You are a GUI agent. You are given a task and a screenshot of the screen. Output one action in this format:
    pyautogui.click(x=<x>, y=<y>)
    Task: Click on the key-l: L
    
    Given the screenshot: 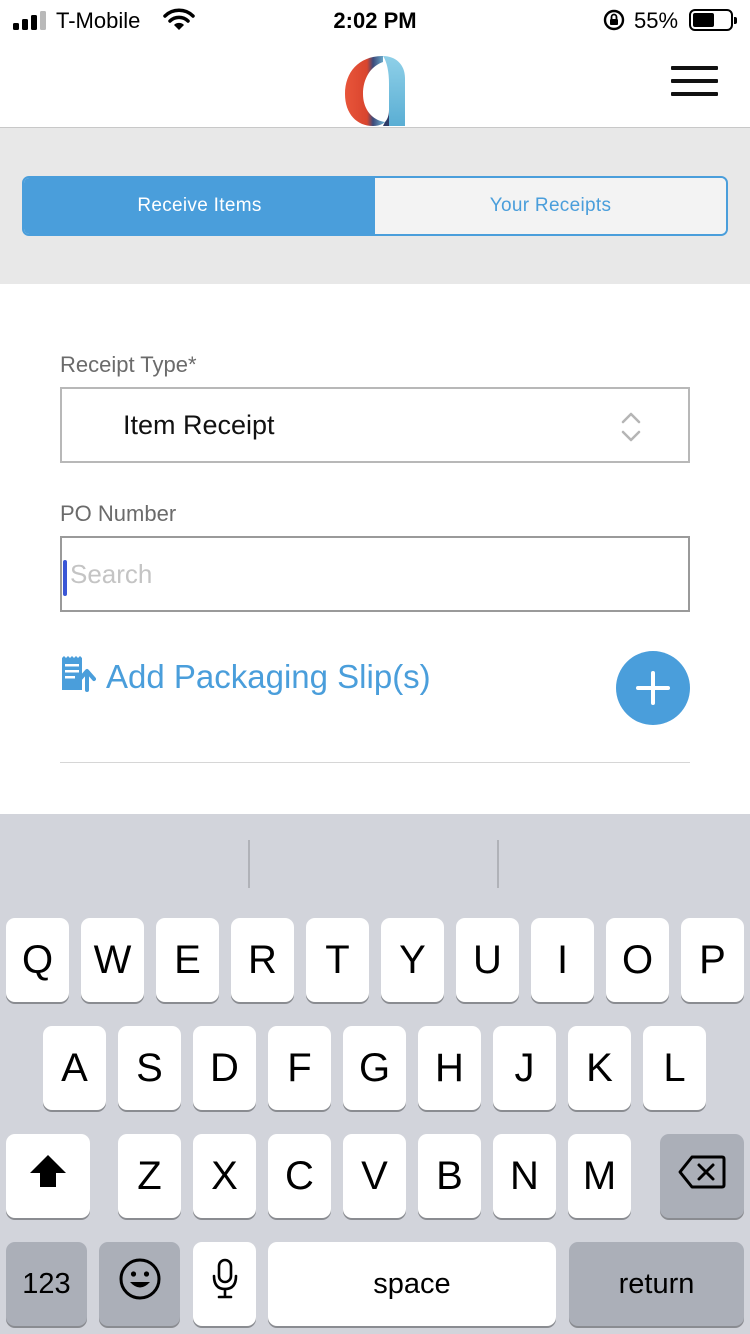 What is the action you would take?
    pyautogui.click(x=674, y=1068)
    